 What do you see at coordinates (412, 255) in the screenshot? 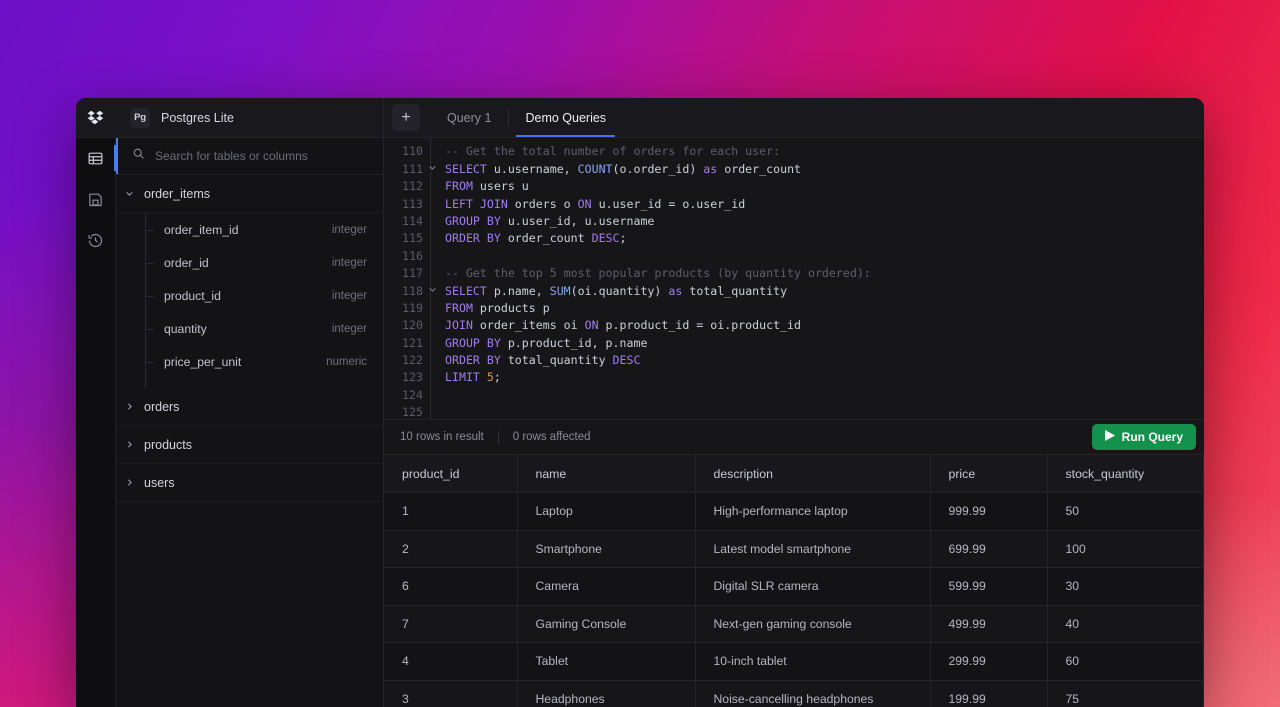
I see `line-number: 116` at bounding box center [412, 255].